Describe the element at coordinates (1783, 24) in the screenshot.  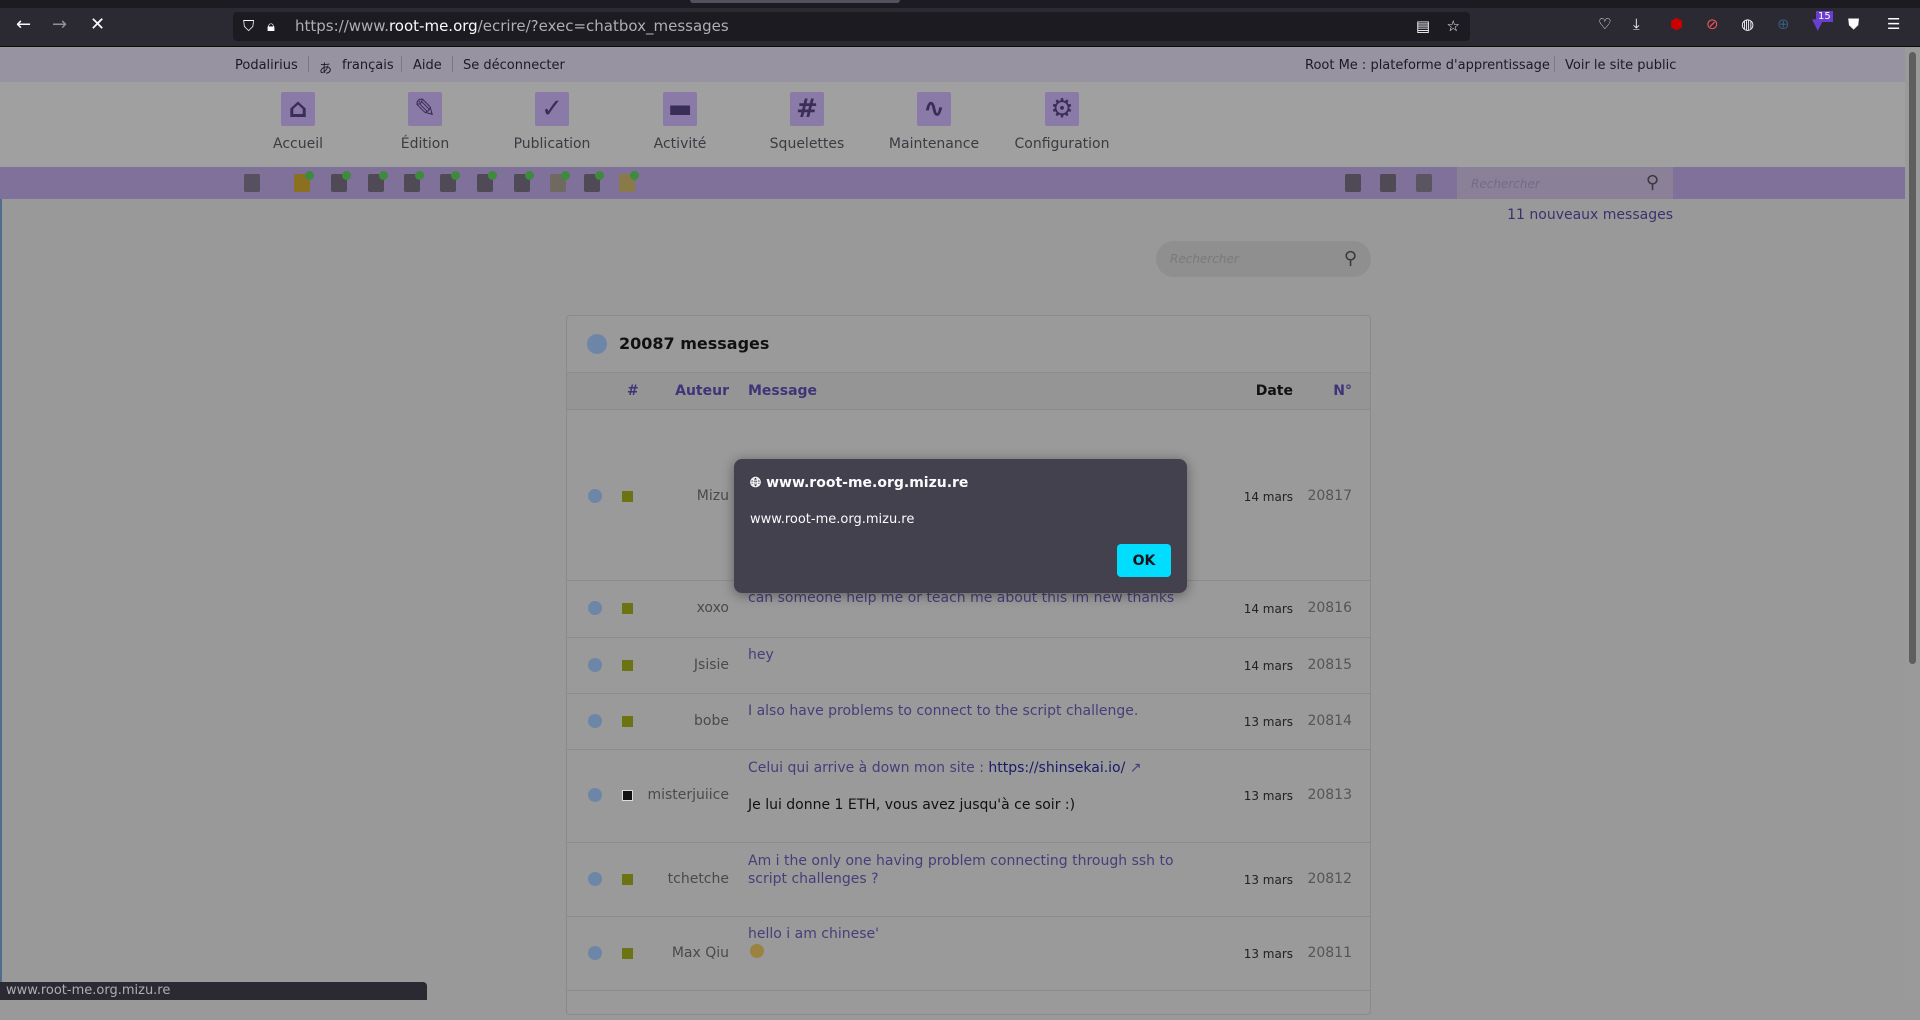
I see `globe-extension-icon: ⊕` at that location.